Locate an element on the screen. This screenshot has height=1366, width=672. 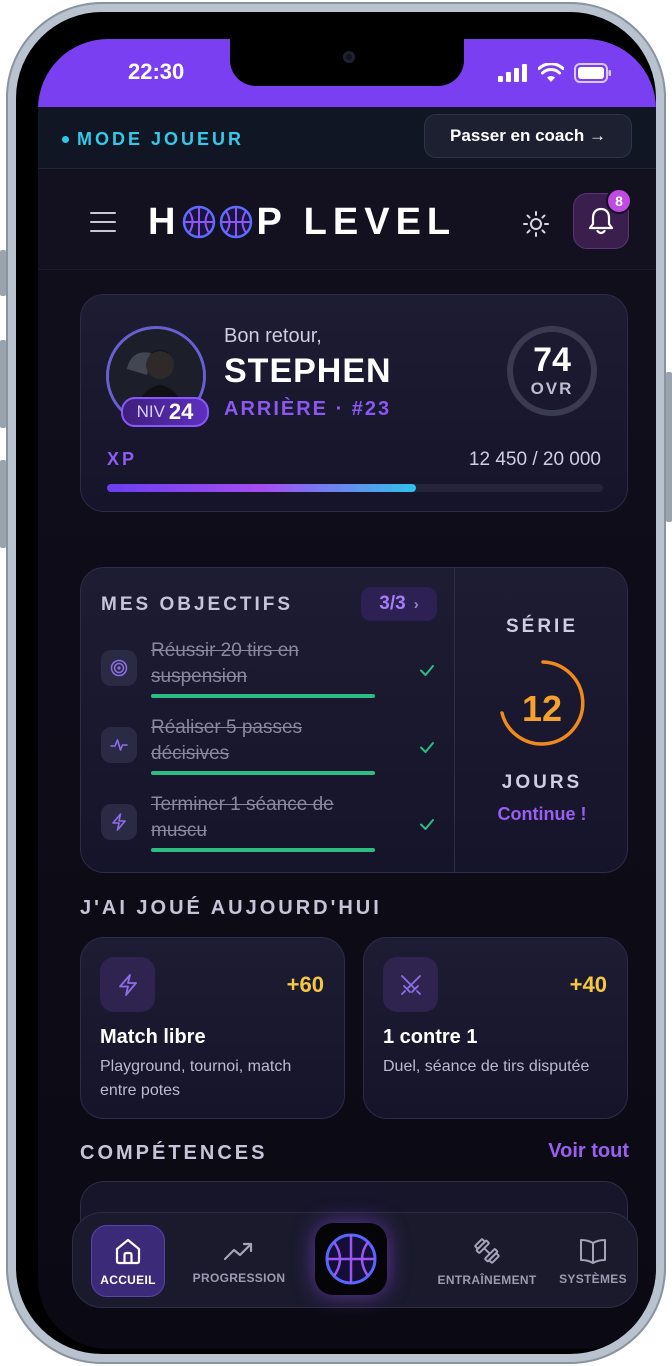
logo-text-right: P LEVEL is located at coordinates (356, 221).